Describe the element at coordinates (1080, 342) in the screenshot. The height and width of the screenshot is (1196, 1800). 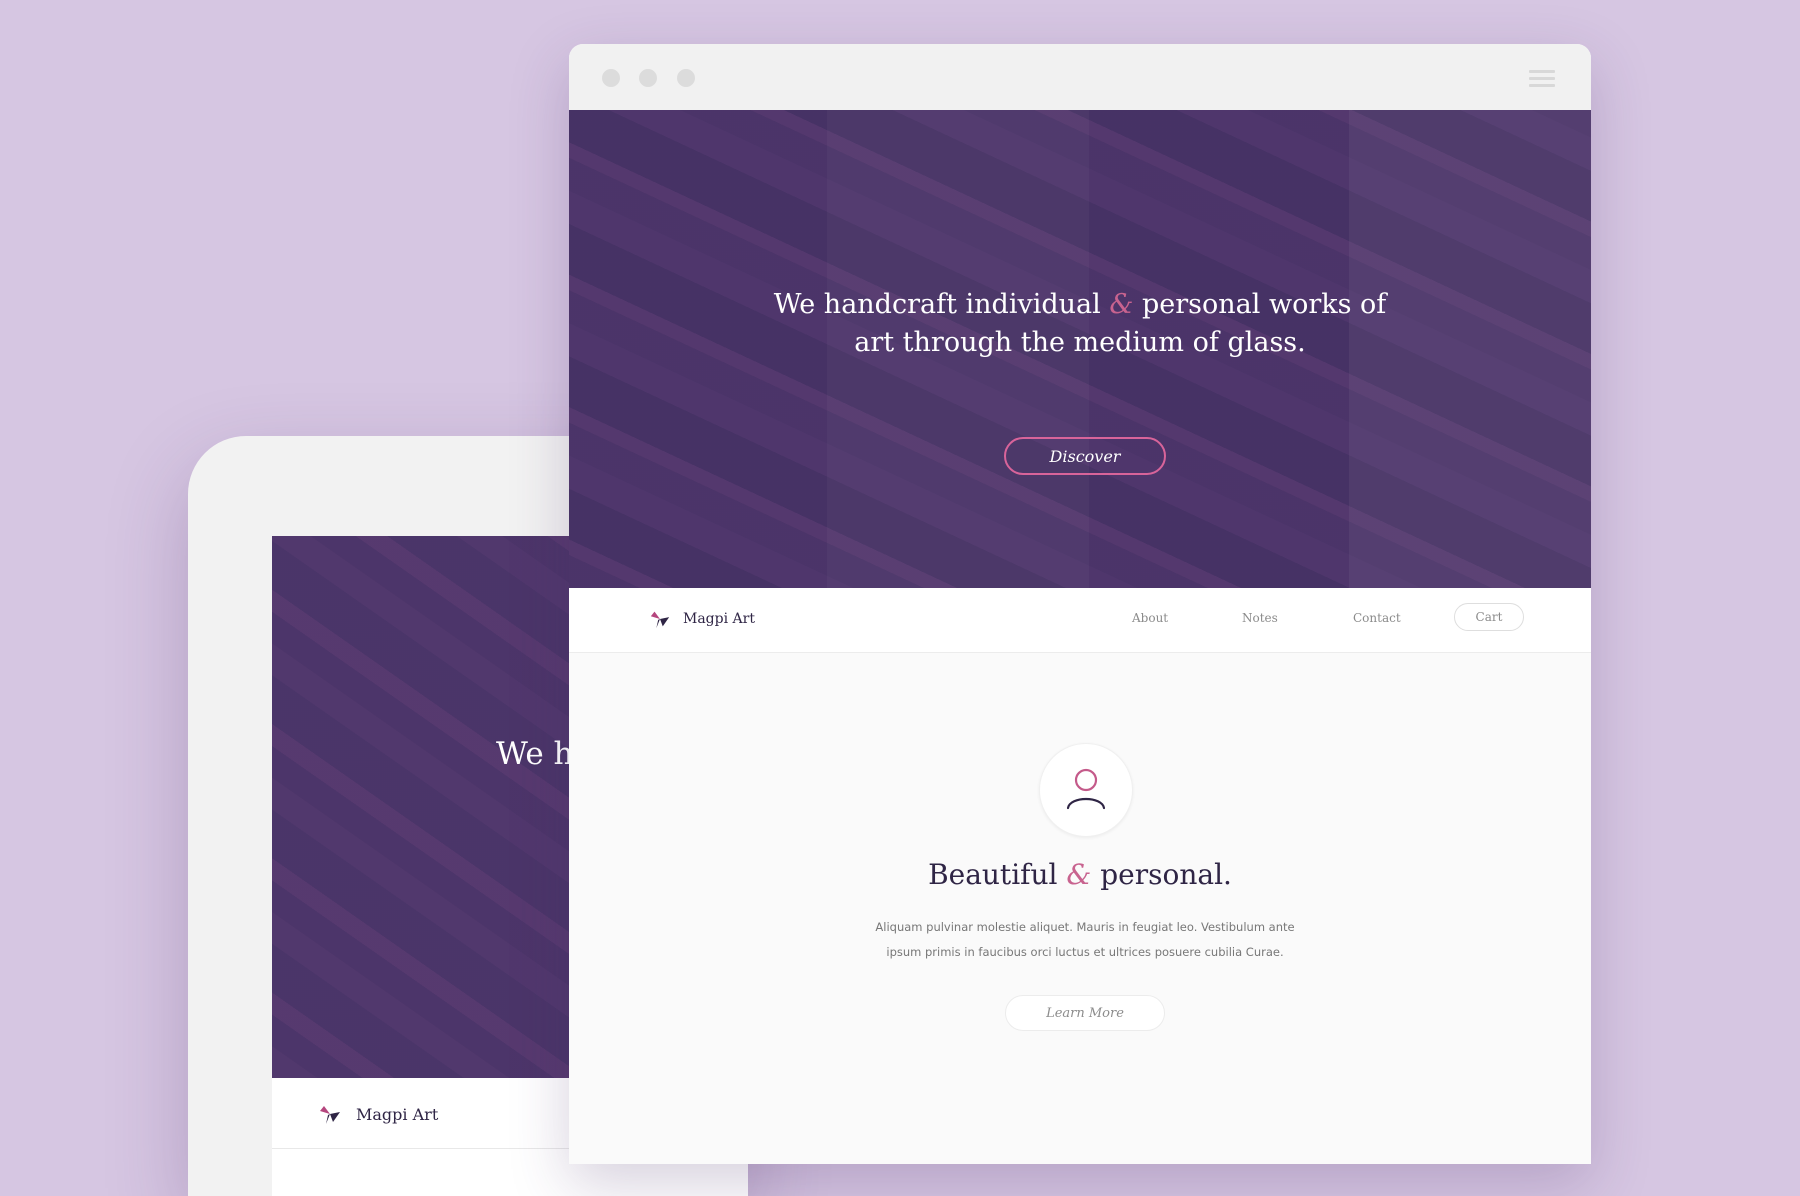
I see `hero-title-line2: art through the medium of glass.` at that location.